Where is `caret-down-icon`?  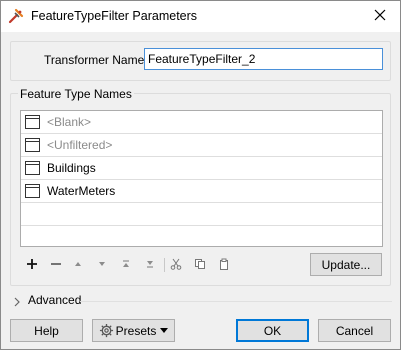
caret-down-icon is located at coordinates (164, 330).